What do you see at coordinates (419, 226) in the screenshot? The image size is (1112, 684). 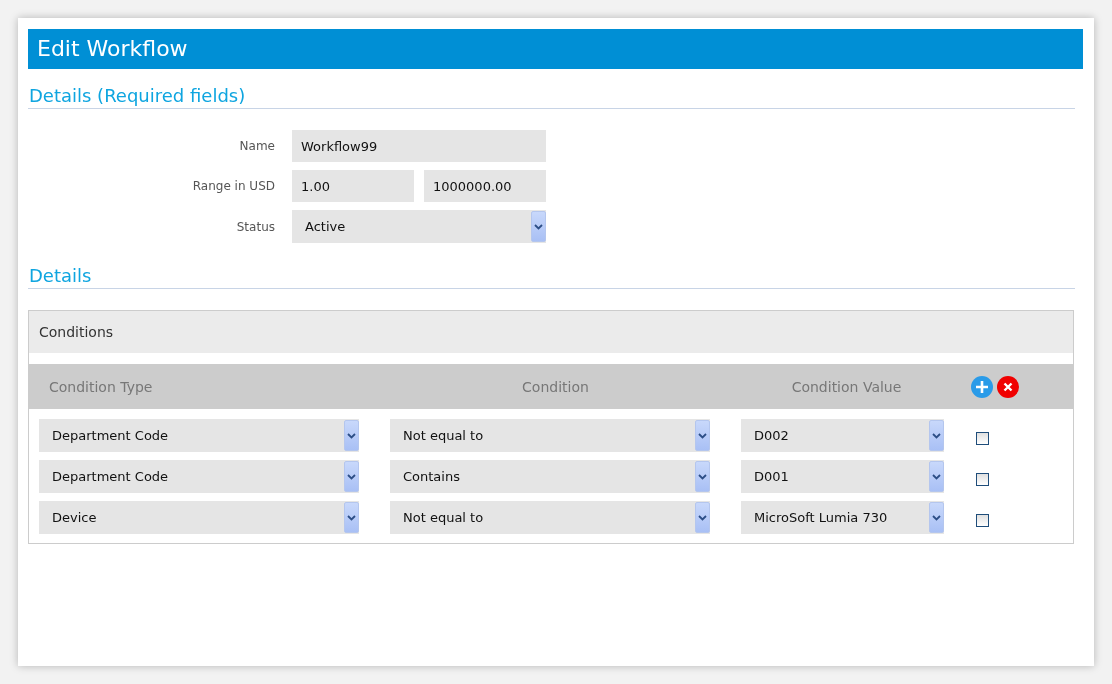 I see `dropdown: Active` at bounding box center [419, 226].